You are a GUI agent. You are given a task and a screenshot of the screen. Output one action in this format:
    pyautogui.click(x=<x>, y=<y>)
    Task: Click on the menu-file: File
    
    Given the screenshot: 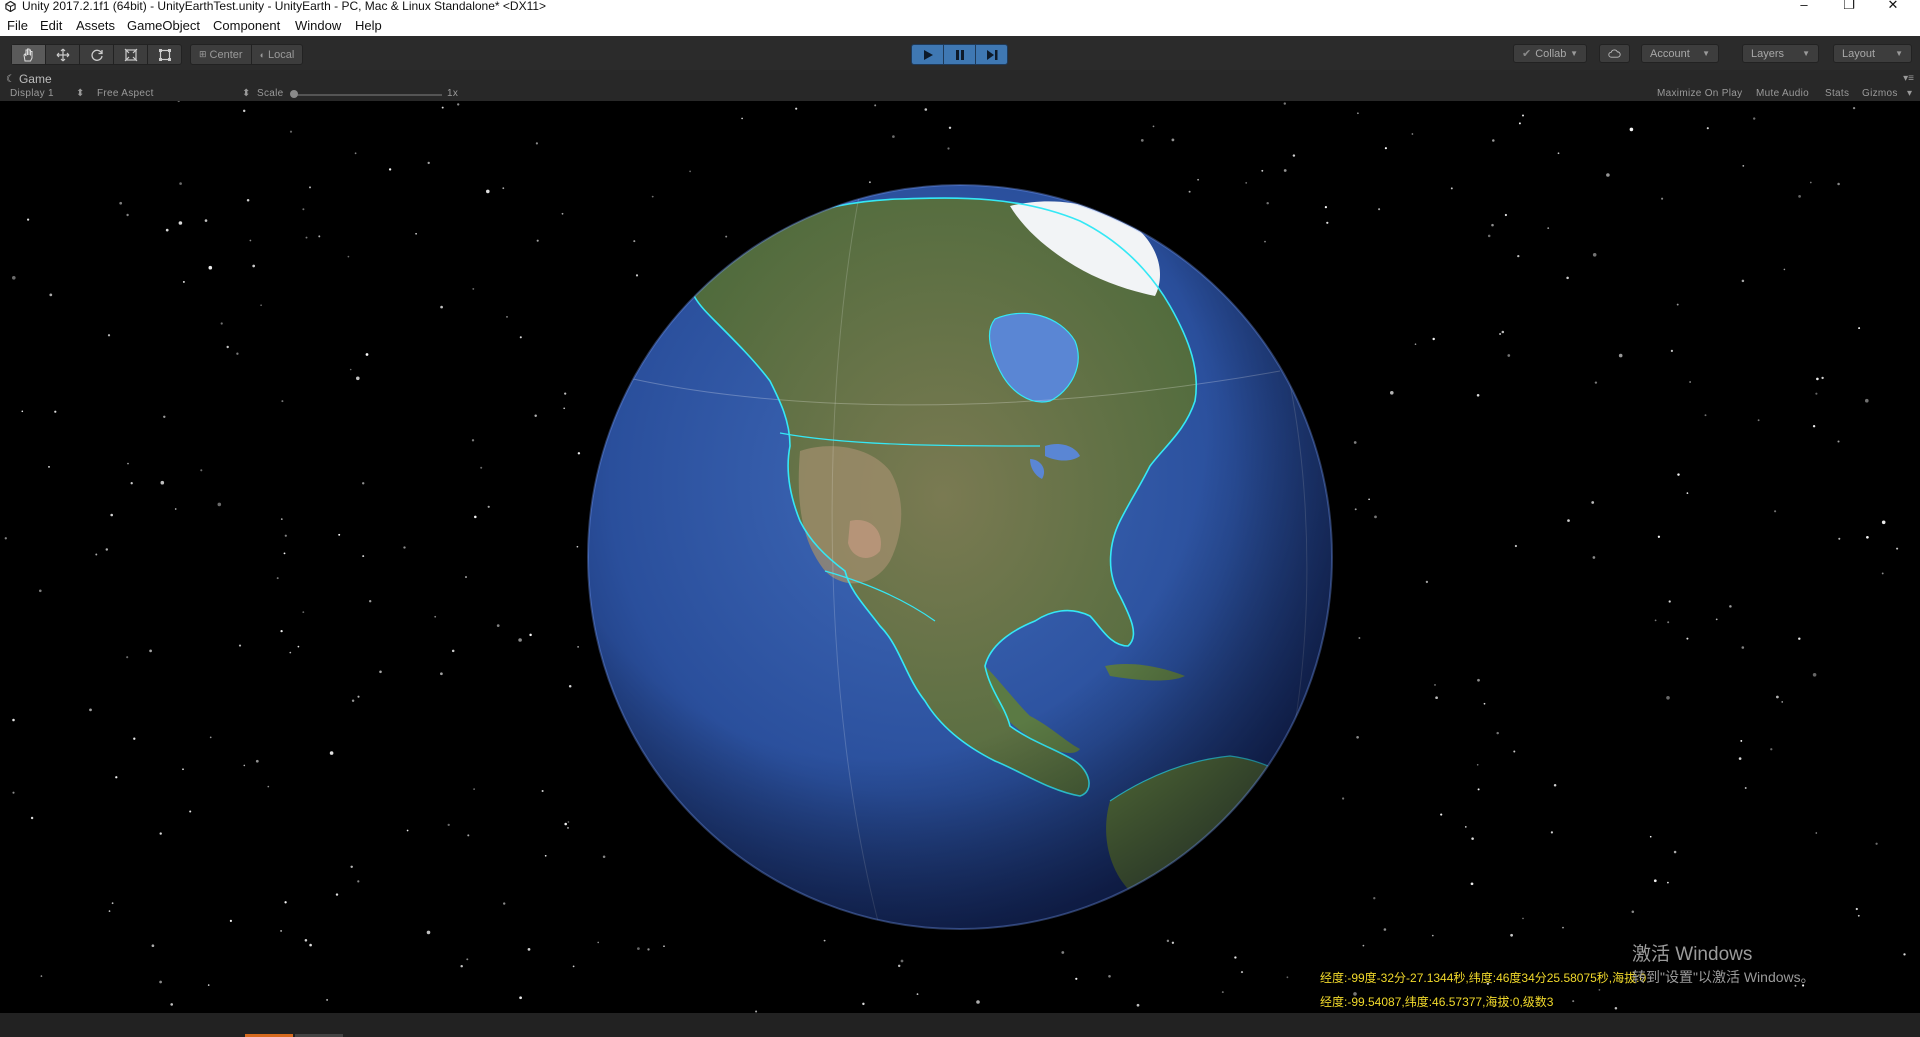 What is the action you would take?
    pyautogui.click(x=17, y=25)
    